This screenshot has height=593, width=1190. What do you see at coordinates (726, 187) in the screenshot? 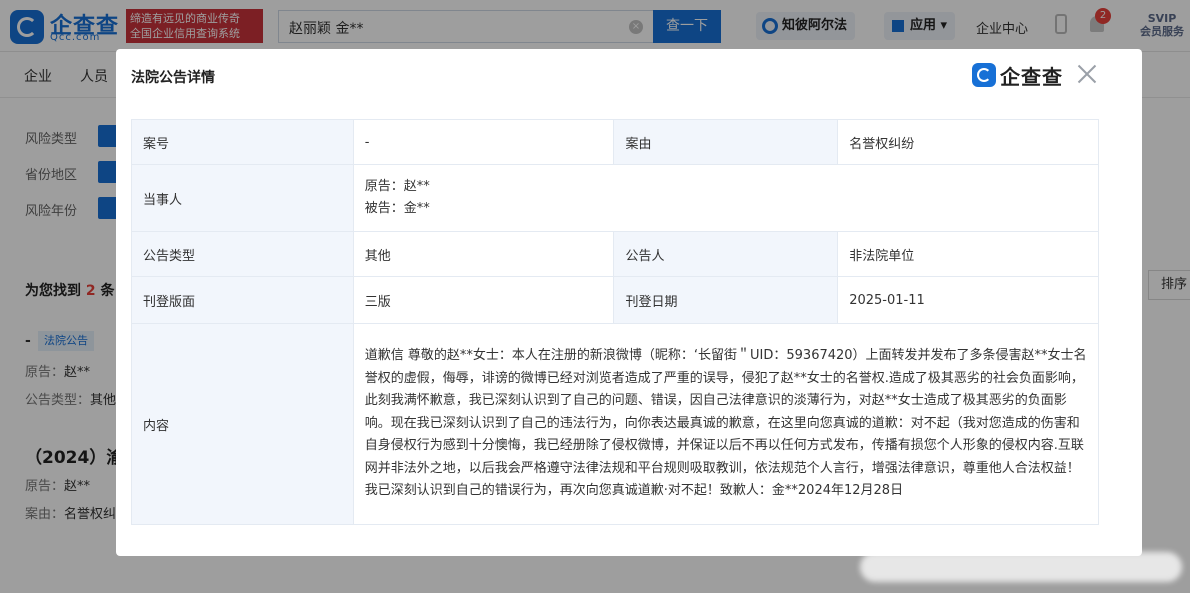
I see `plaintiff-text: 原告：赵**` at bounding box center [726, 187].